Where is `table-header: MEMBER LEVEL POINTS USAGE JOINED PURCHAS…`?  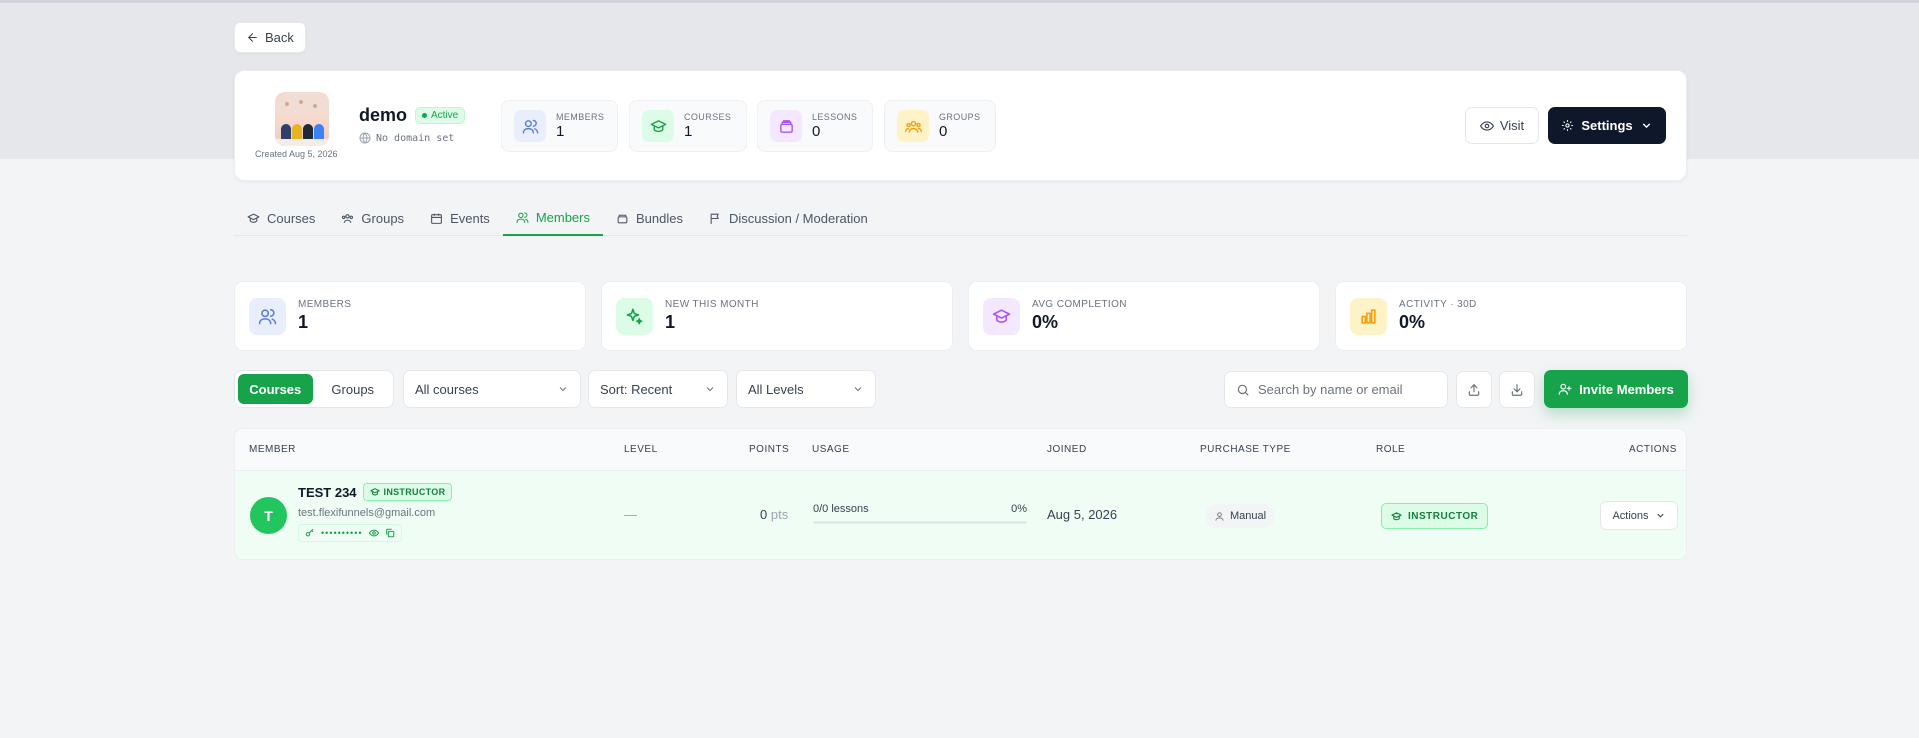
table-header: MEMBER LEVEL POINTS USAGE JOINED PURCHAS… is located at coordinates (960, 450).